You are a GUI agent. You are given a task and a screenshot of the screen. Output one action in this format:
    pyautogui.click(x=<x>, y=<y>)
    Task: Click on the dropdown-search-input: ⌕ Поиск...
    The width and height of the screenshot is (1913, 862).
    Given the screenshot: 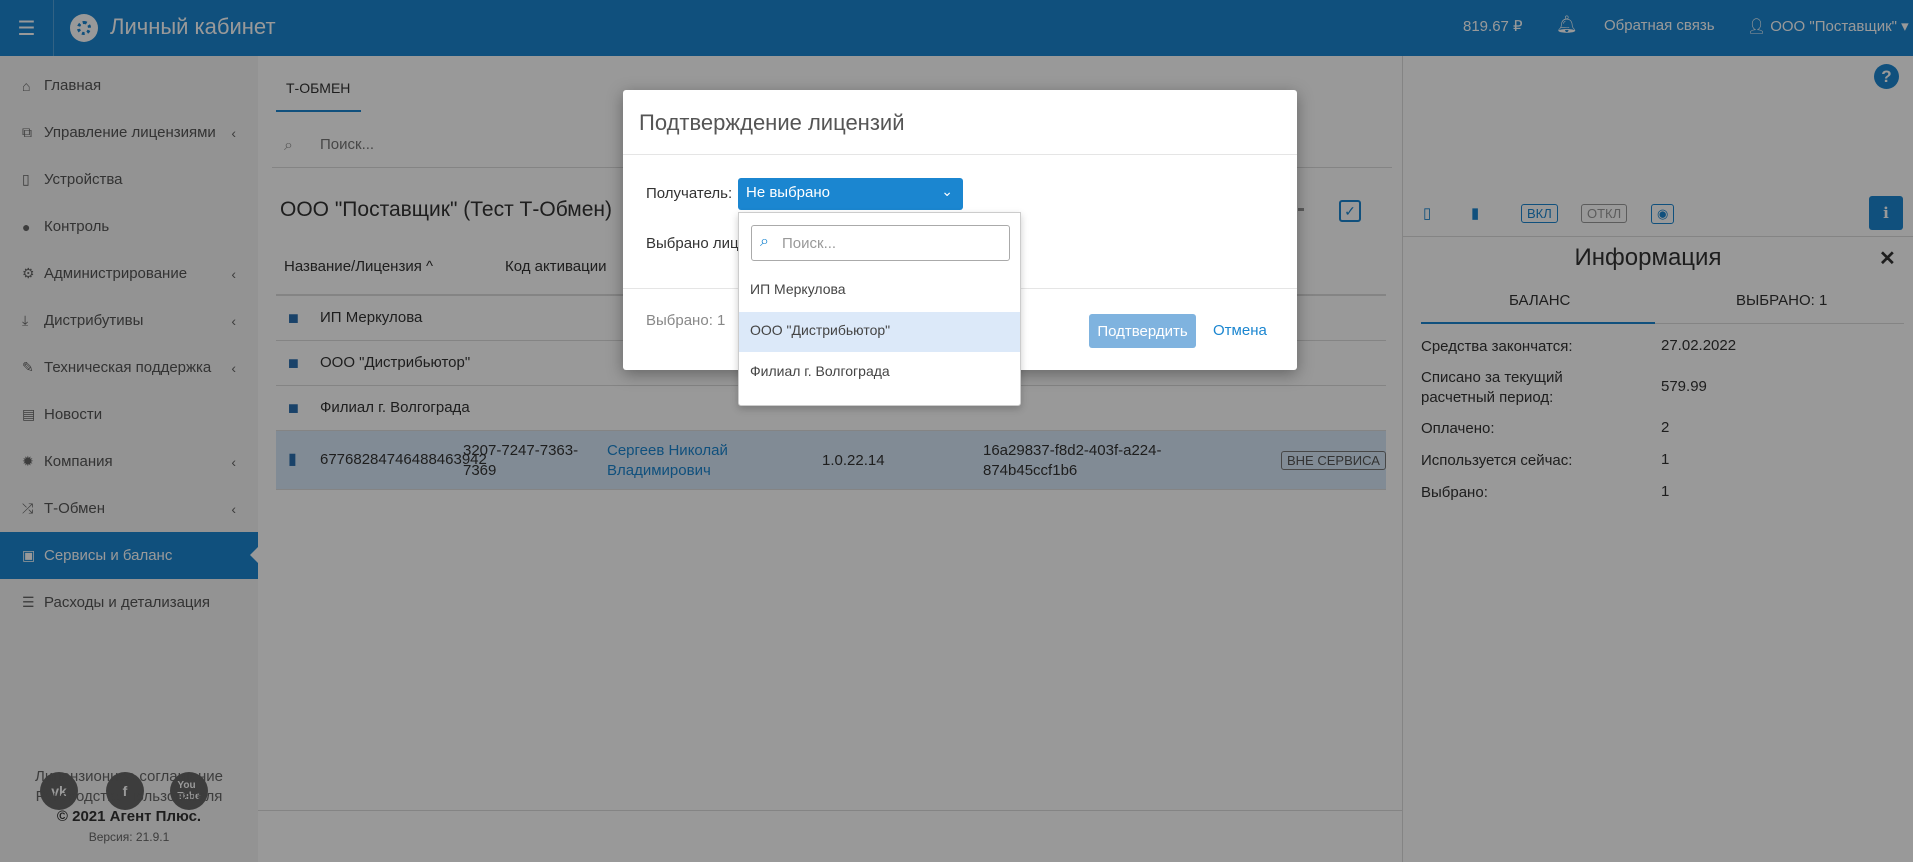 What is the action you would take?
    pyautogui.click(x=880, y=243)
    